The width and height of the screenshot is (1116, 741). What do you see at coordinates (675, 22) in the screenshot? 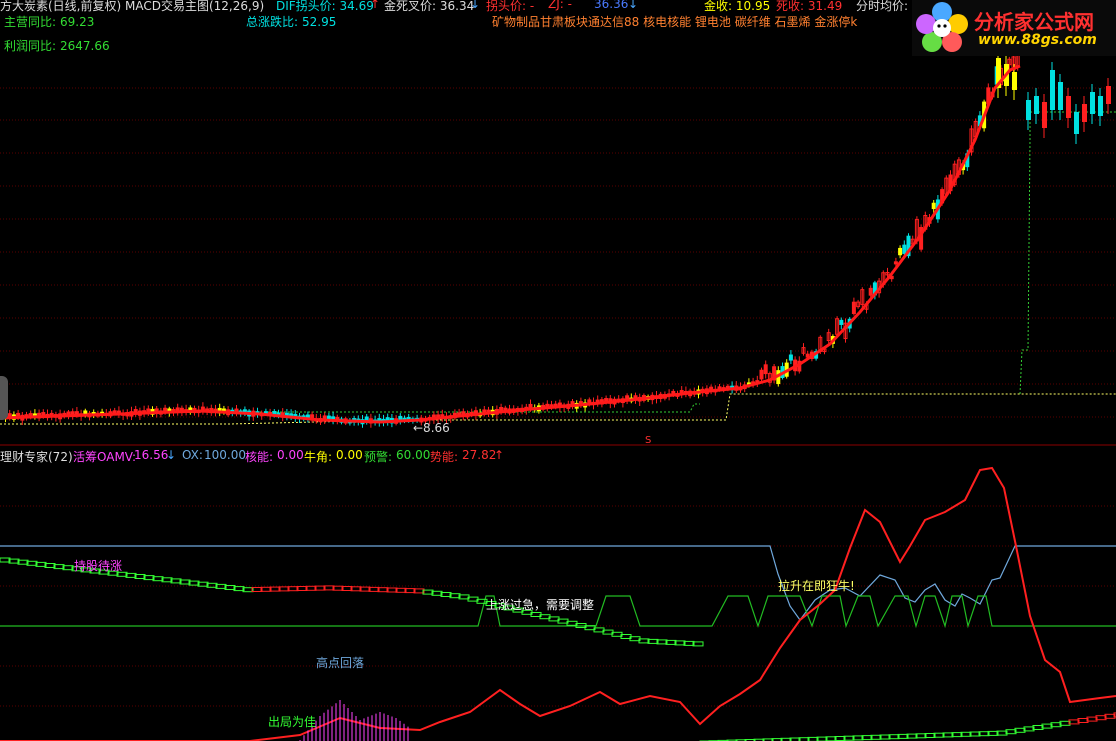
I see `sector-tags: 矿物制品甘肃板块通达信88 核电核能 锂电池 碳纤维 石墨烯 金涨停k` at bounding box center [675, 22].